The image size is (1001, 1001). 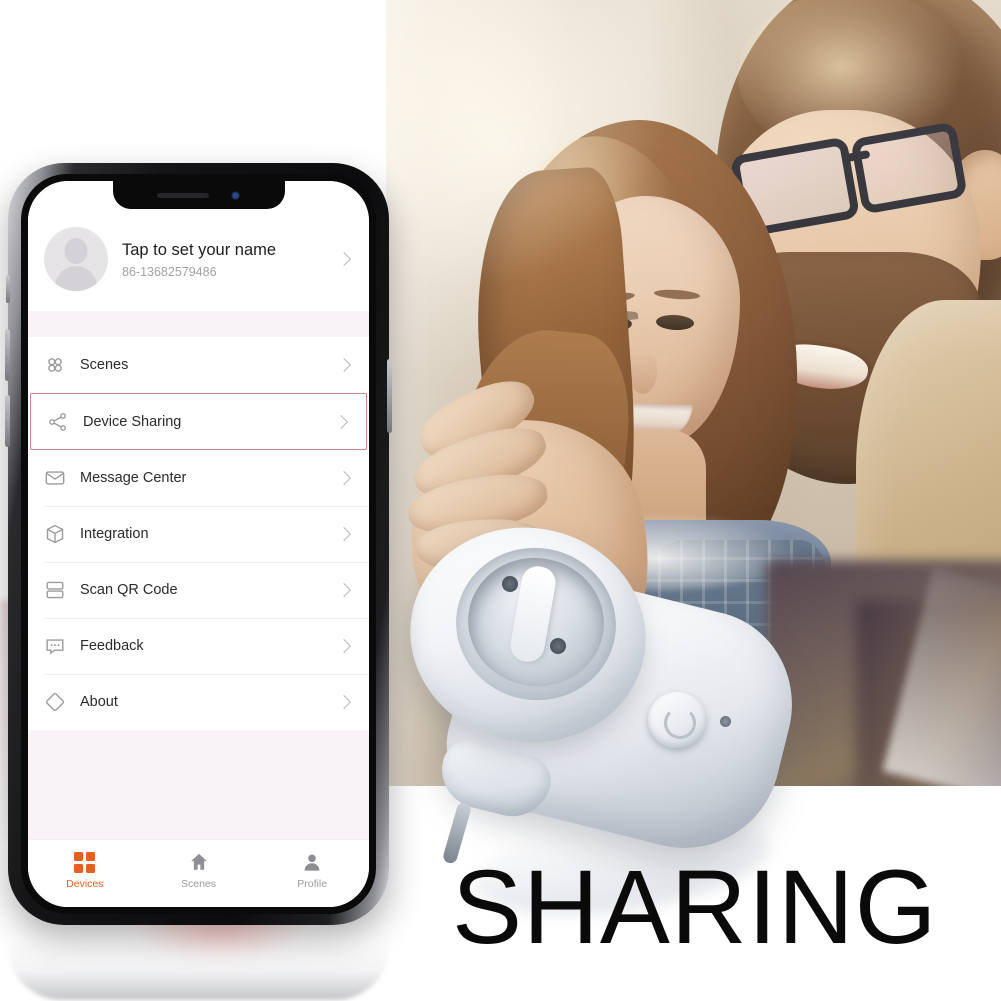 I want to click on tab-label: Devices, so click(x=85, y=883).